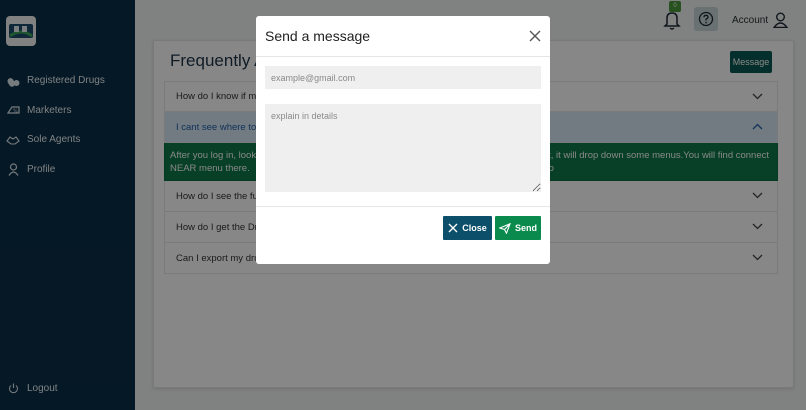 This screenshot has height=410, width=806. I want to click on paper-plane-icon, so click(504, 228).